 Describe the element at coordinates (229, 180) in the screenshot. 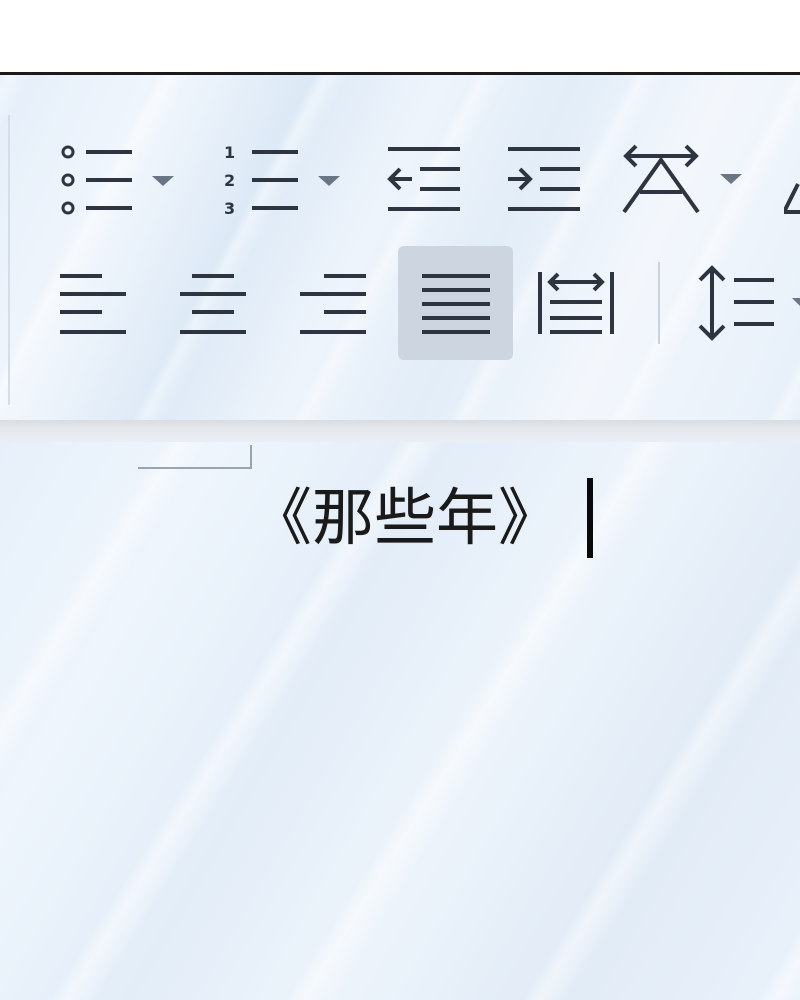

I see `list-number-2: 2` at that location.